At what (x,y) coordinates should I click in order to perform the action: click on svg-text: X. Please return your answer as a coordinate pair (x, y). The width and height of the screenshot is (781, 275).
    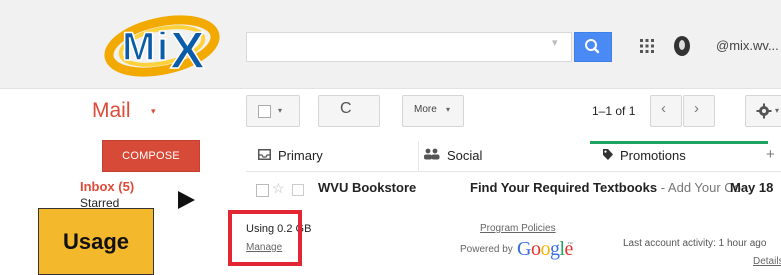
    Looking at the image, I should click on (187, 51).